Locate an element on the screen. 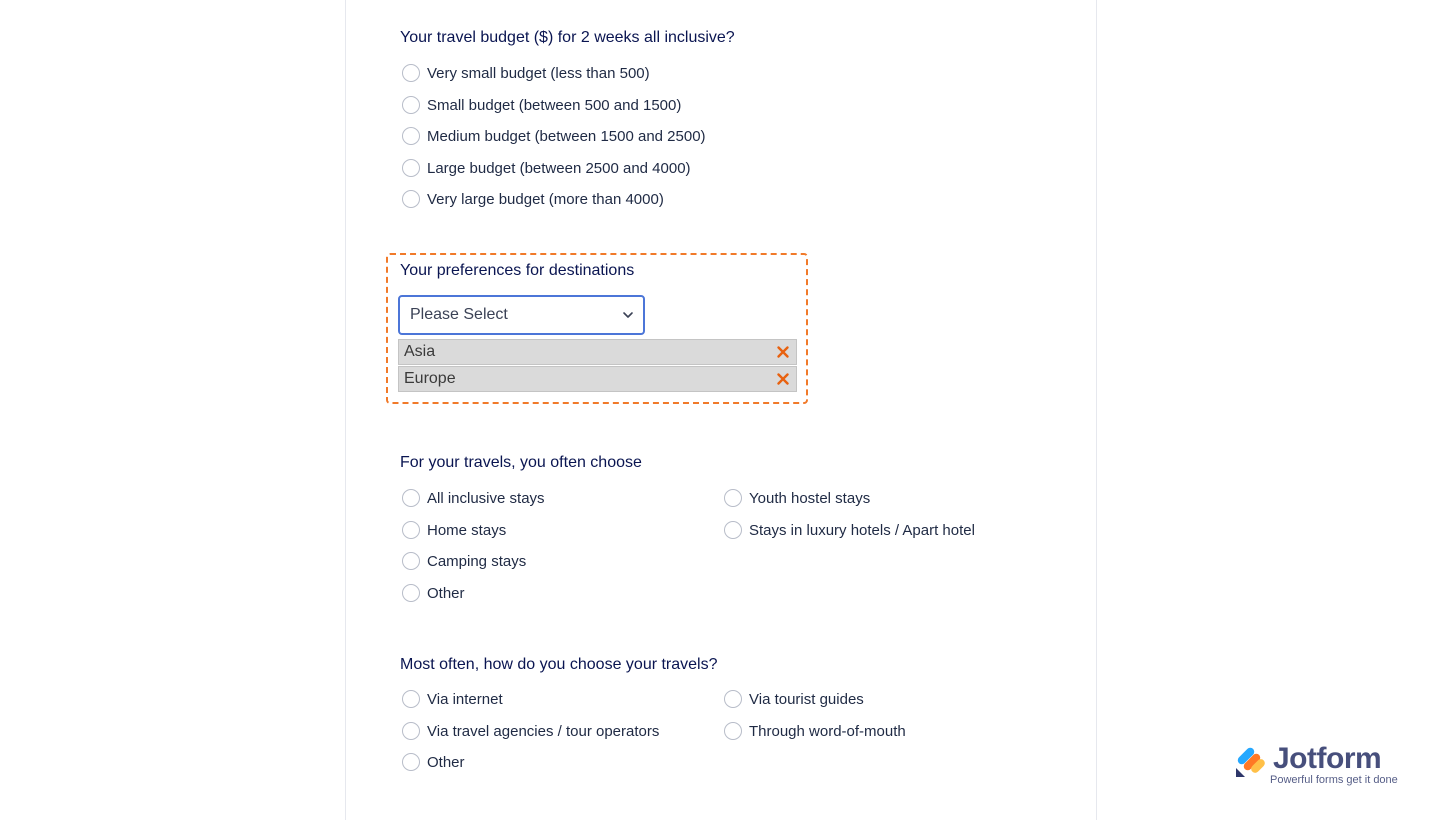 The image size is (1440, 820). selected-tag-asia: Asia is located at coordinates (597, 352).